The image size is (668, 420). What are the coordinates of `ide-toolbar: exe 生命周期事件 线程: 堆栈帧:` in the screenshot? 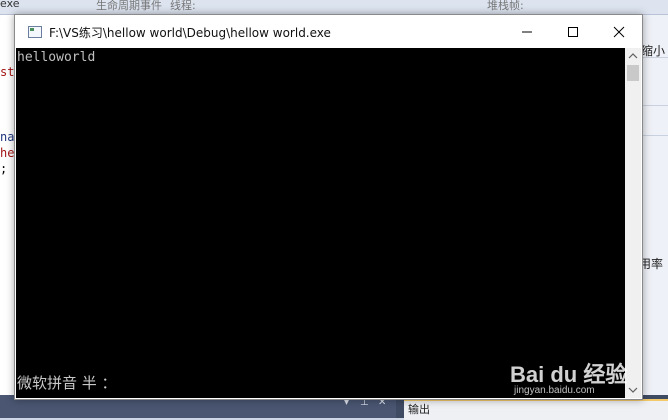 It's located at (334, 7).